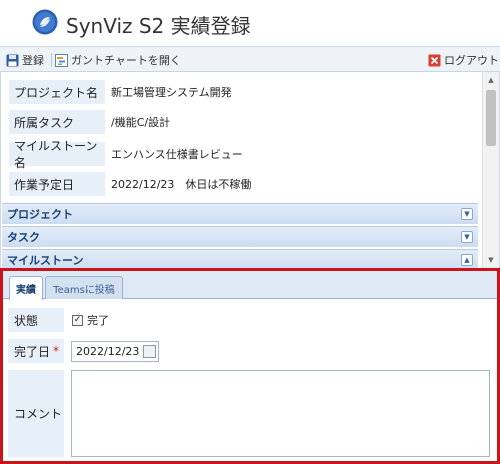  I want to click on field-row-milestone: マイルストーン名 エンハンス仕様書レビュー, so click(126, 154).